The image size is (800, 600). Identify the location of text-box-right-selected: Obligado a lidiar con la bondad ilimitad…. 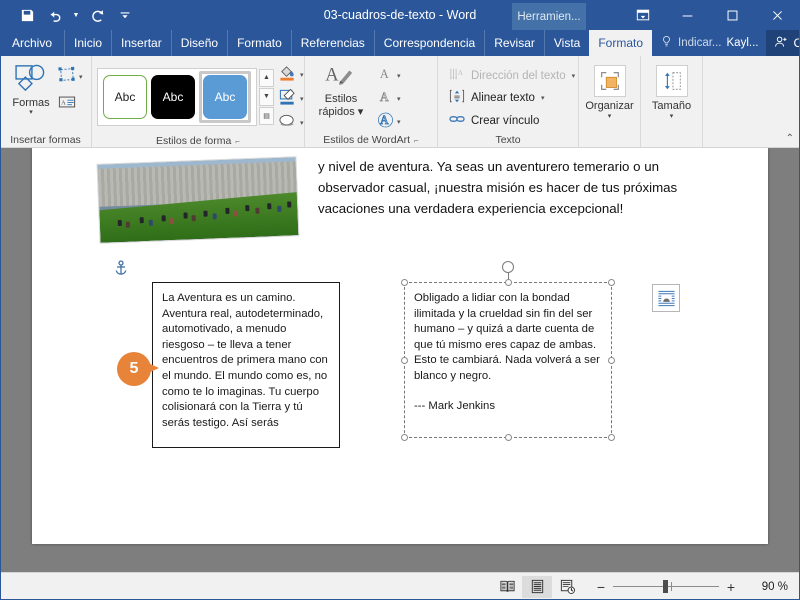
(508, 351).